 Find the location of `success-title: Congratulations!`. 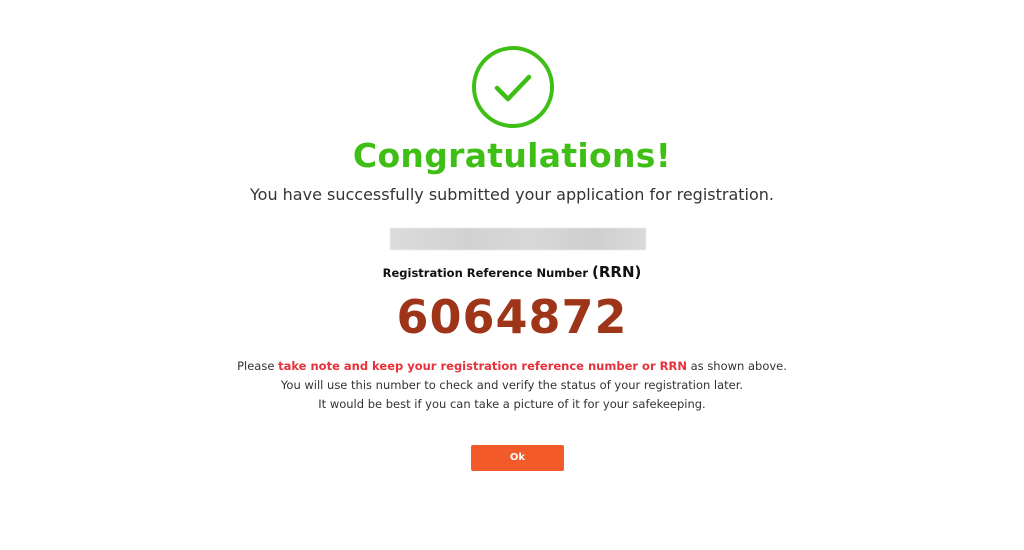

success-title: Congratulations! is located at coordinates (512, 155).